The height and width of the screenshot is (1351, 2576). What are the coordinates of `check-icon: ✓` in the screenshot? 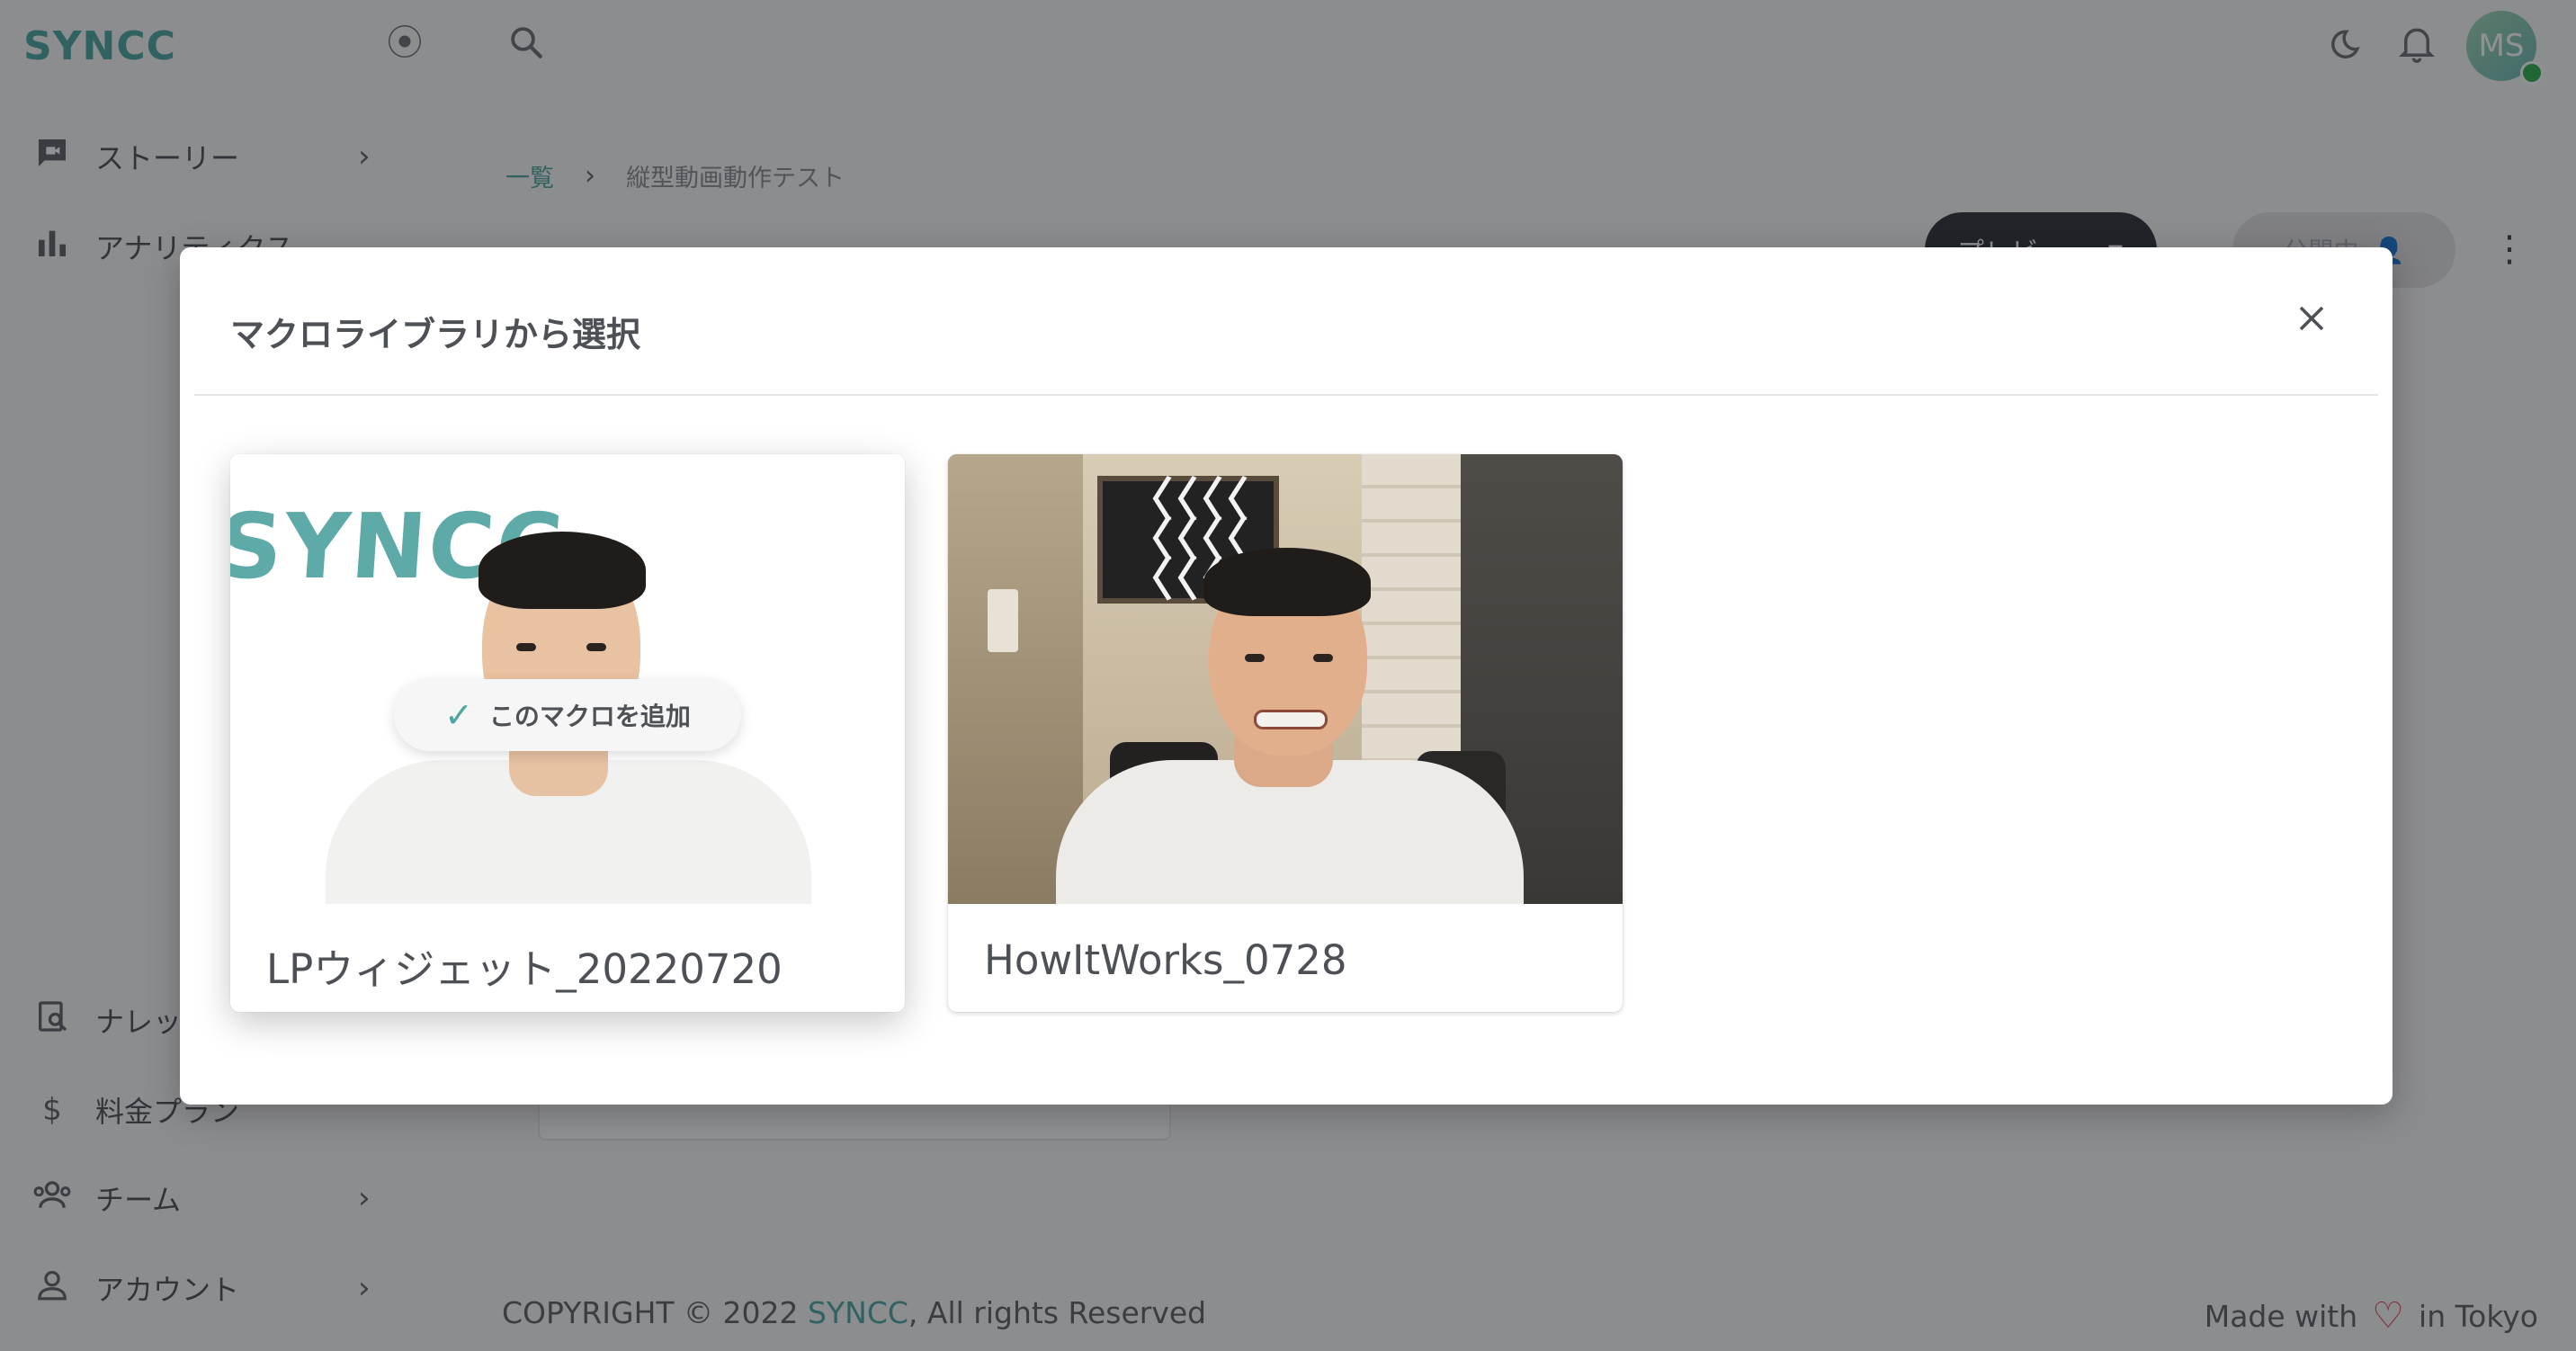 It's located at (458, 715).